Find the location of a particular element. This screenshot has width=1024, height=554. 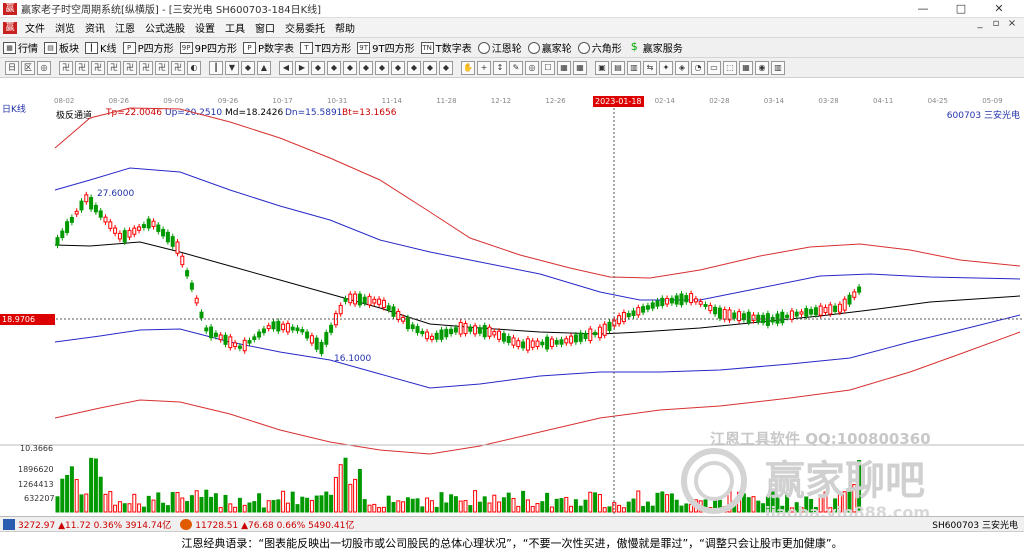

drawing-tool-button: ◔ is located at coordinates (698, 67).